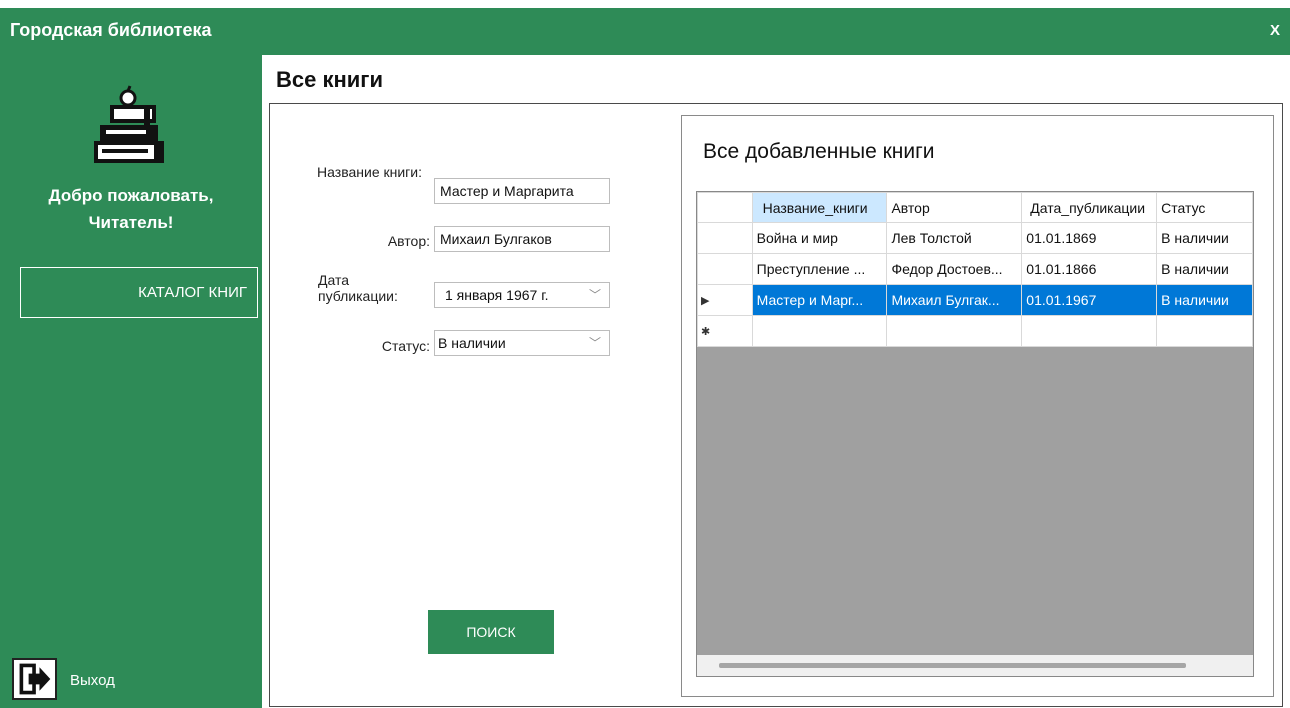 This screenshot has width=1290, height=708. Describe the element at coordinates (954, 207) in the screenshot. I see `column-header-author: Автор` at that location.